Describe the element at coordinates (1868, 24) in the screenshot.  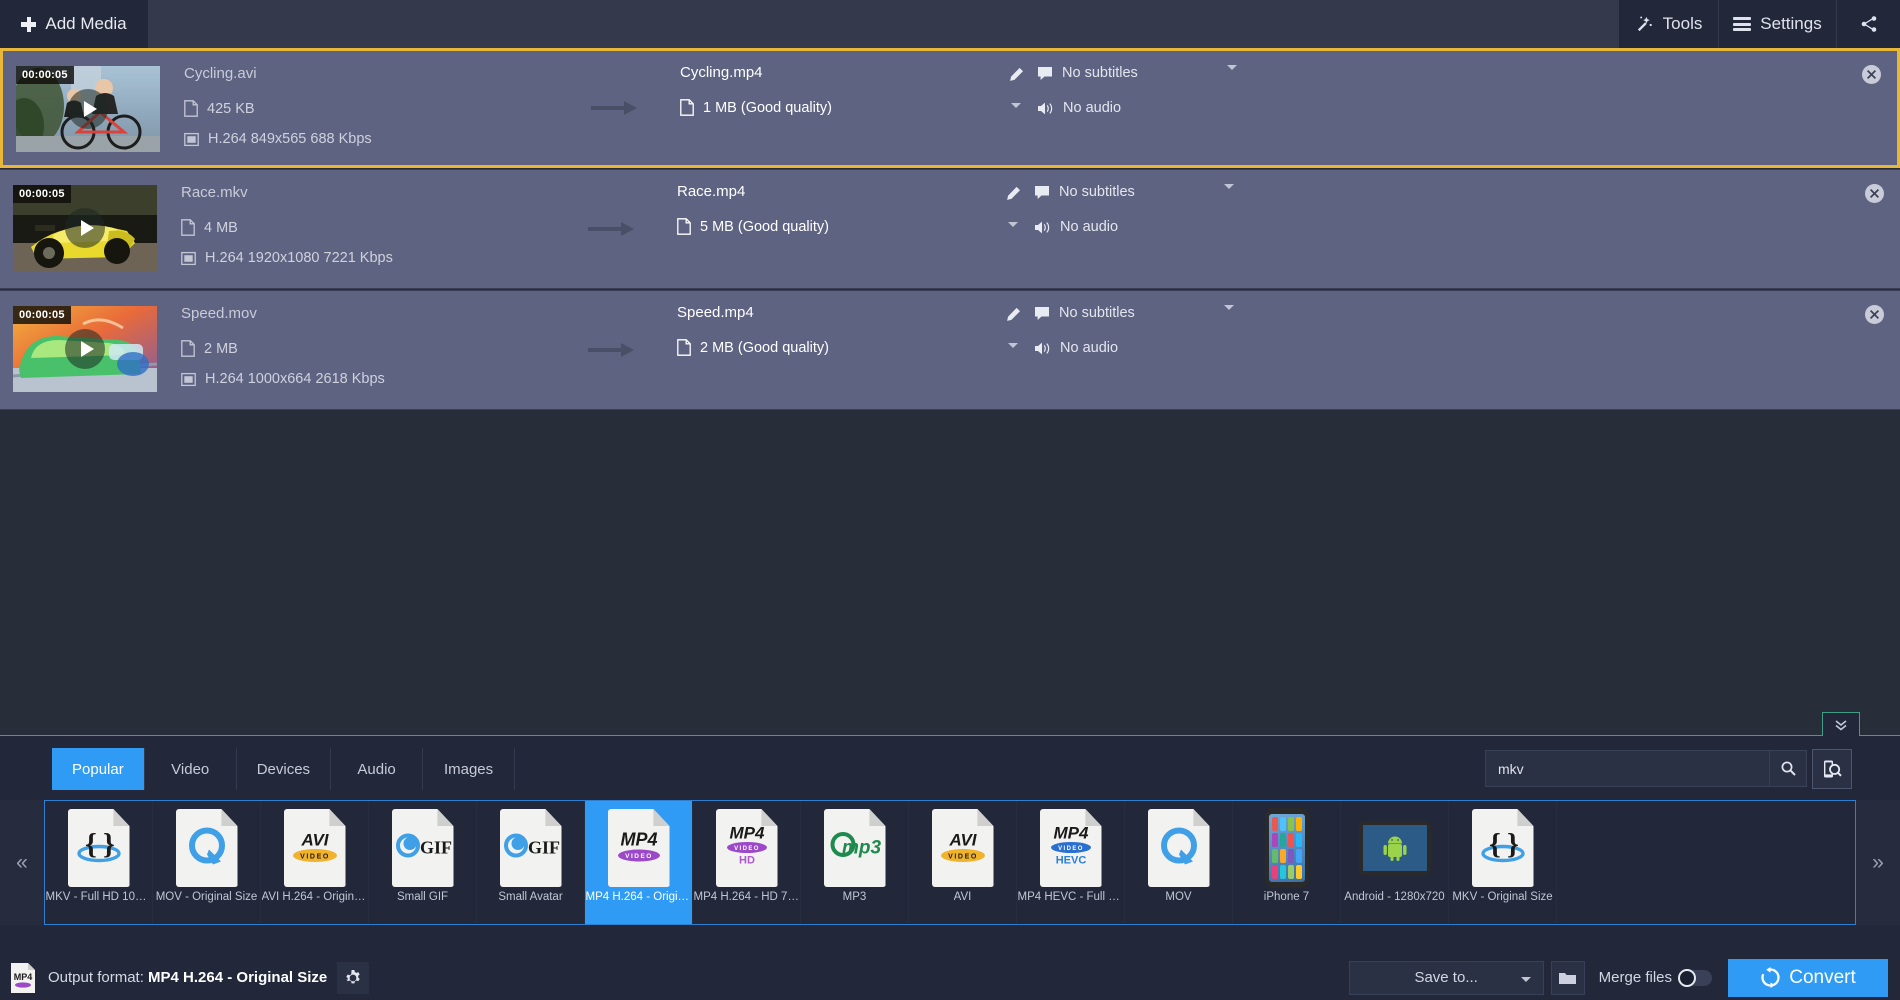
I see `share-button` at that location.